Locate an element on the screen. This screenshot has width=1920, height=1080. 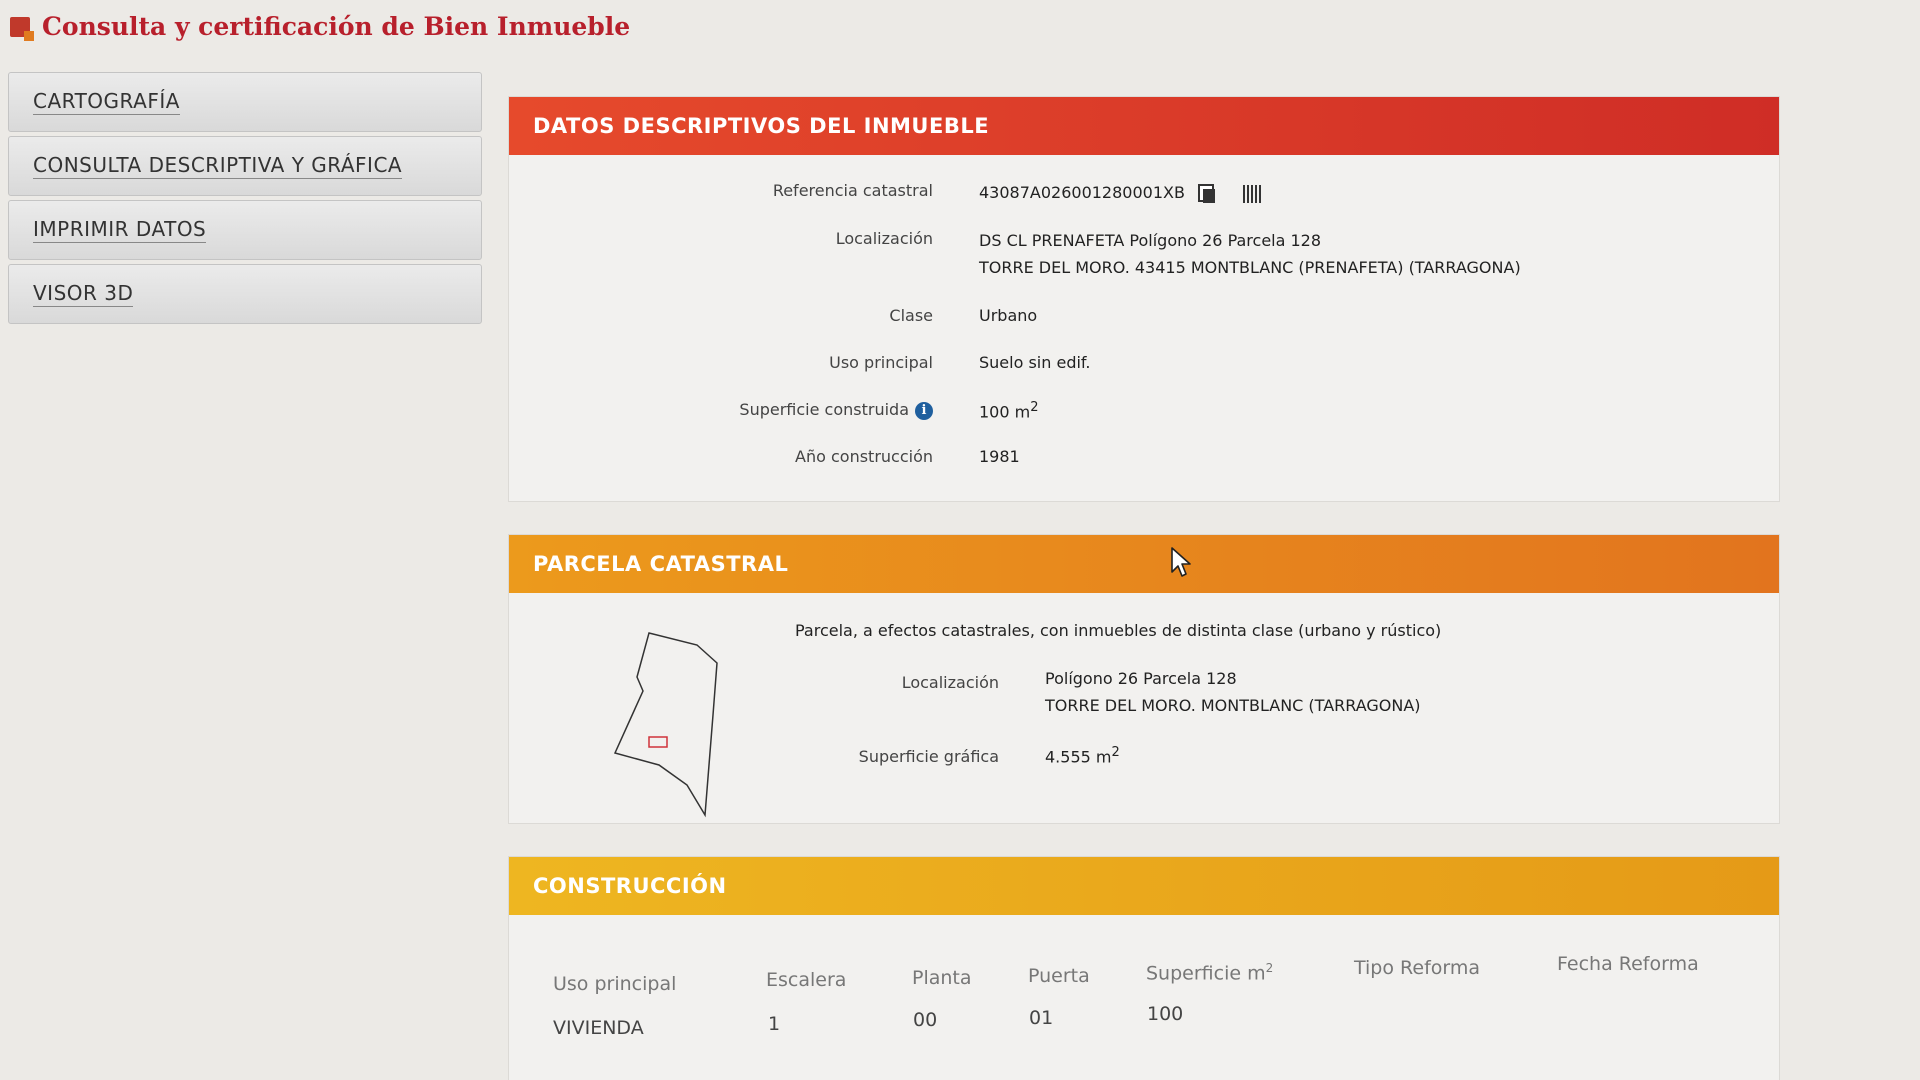
localizacion-line1: DS CL PRENAFETA Polígono 26 Parcela 128 is located at coordinates (1150, 240).